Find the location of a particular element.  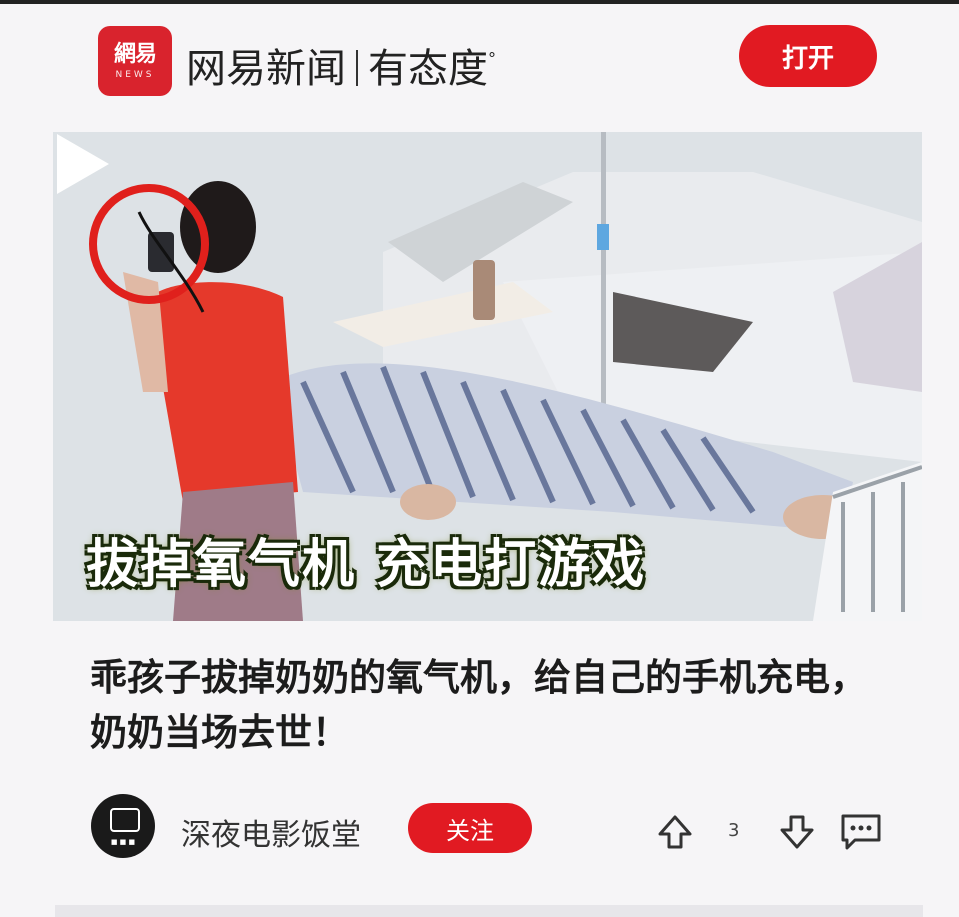

author-name: 深夜电影饭堂 is located at coordinates (271, 832).